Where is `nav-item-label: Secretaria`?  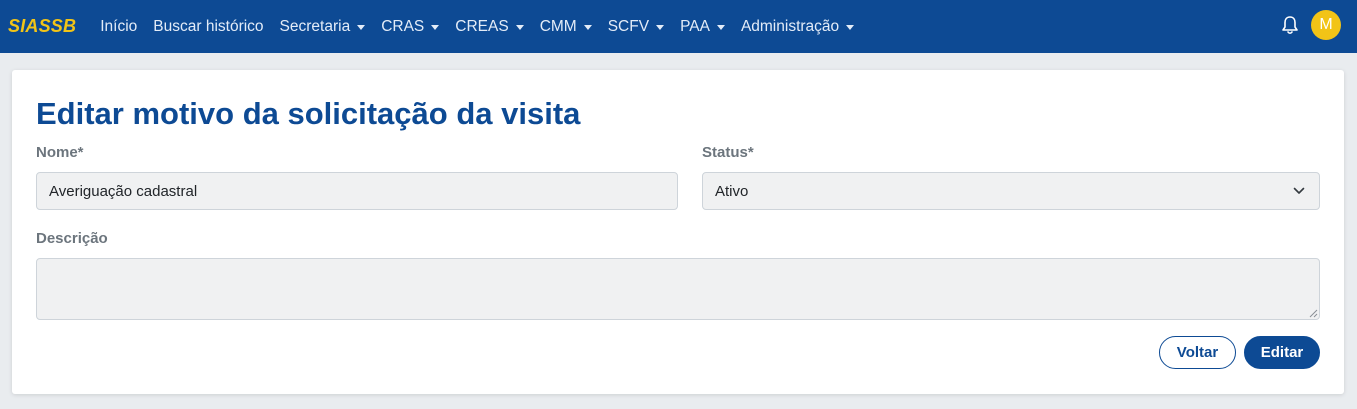 nav-item-label: Secretaria is located at coordinates (315, 26).